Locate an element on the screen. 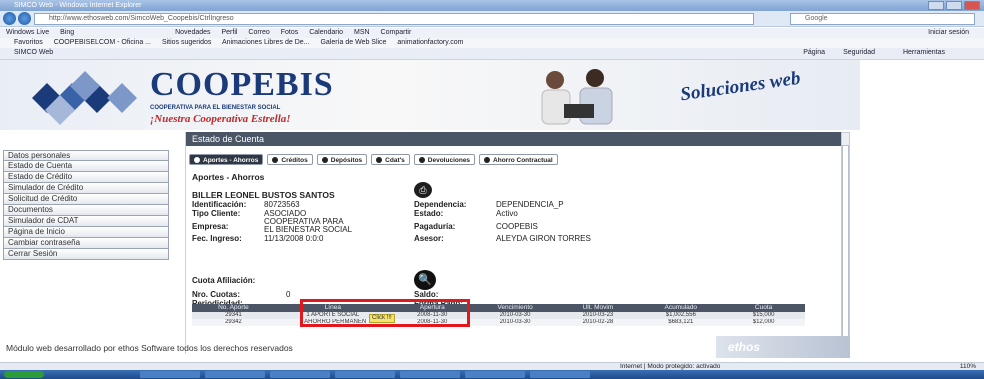  links-item: Perfil is located at coordinates (229, 32).